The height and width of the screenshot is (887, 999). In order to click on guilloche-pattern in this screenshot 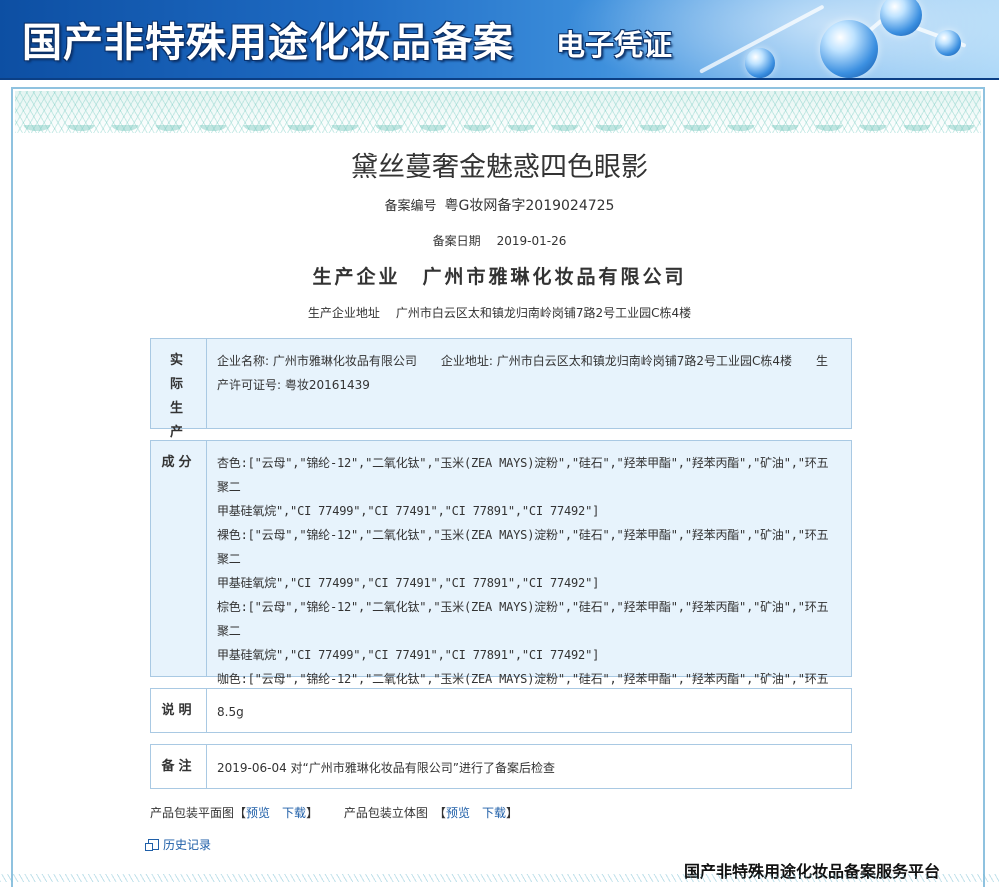, I will do `click(498, 116)`.